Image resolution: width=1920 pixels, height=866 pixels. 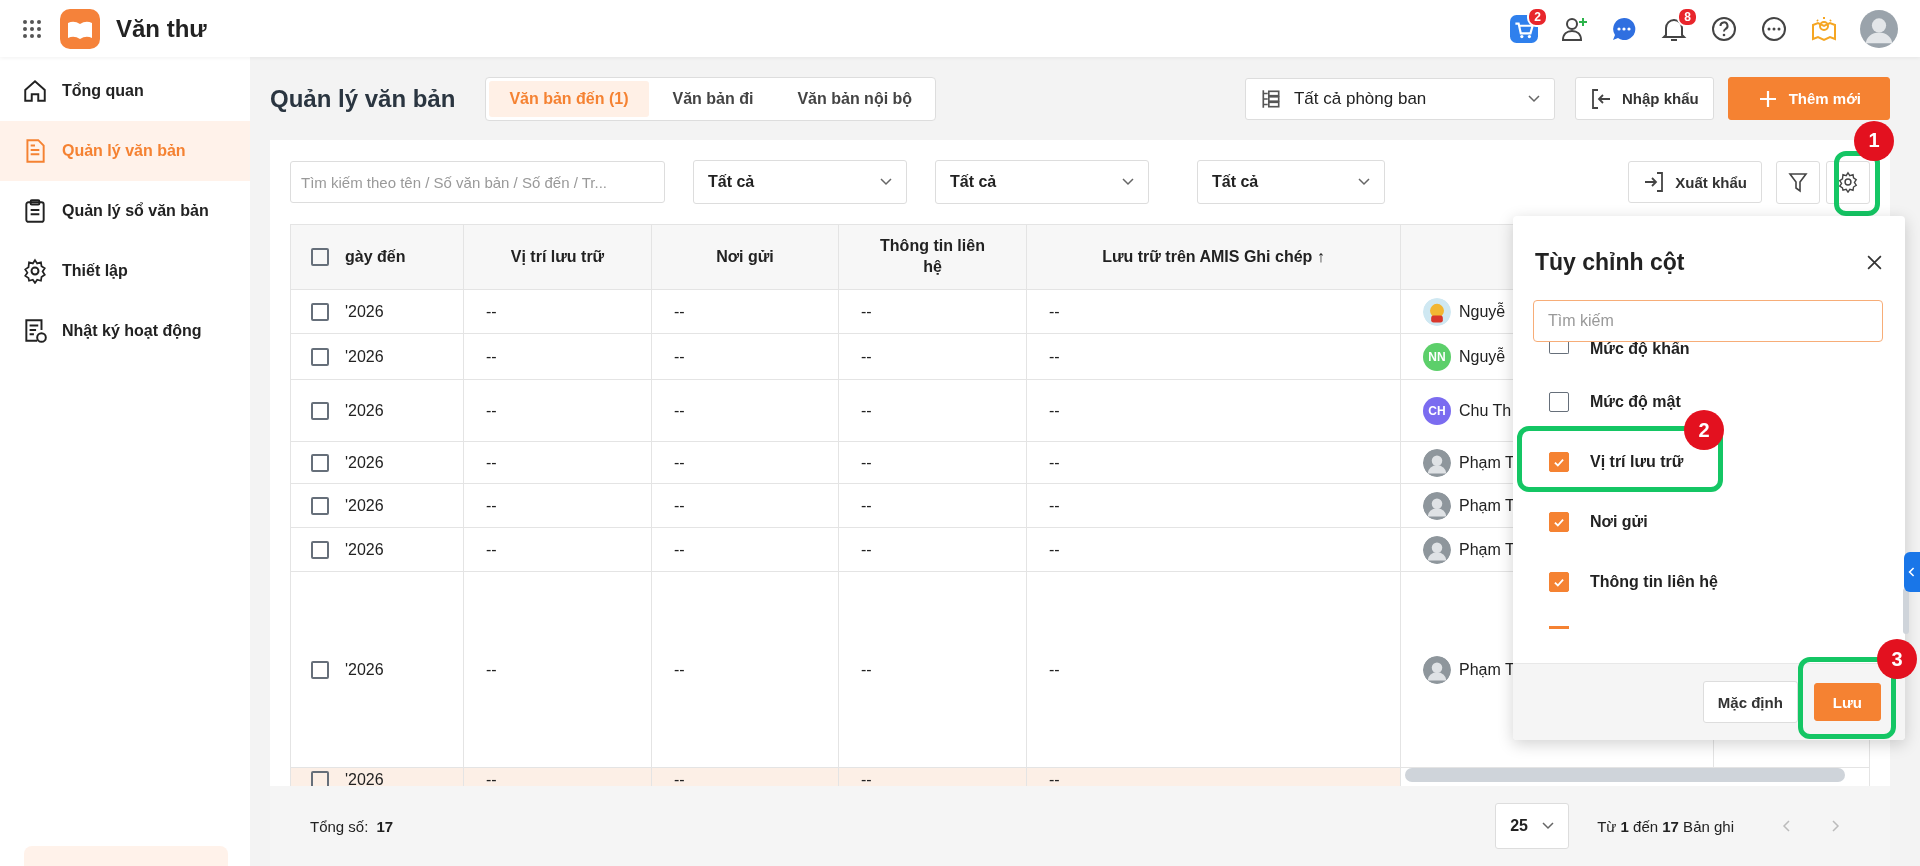 I want to click on column-header: Nơi gửi, so click(x=745, y=256).